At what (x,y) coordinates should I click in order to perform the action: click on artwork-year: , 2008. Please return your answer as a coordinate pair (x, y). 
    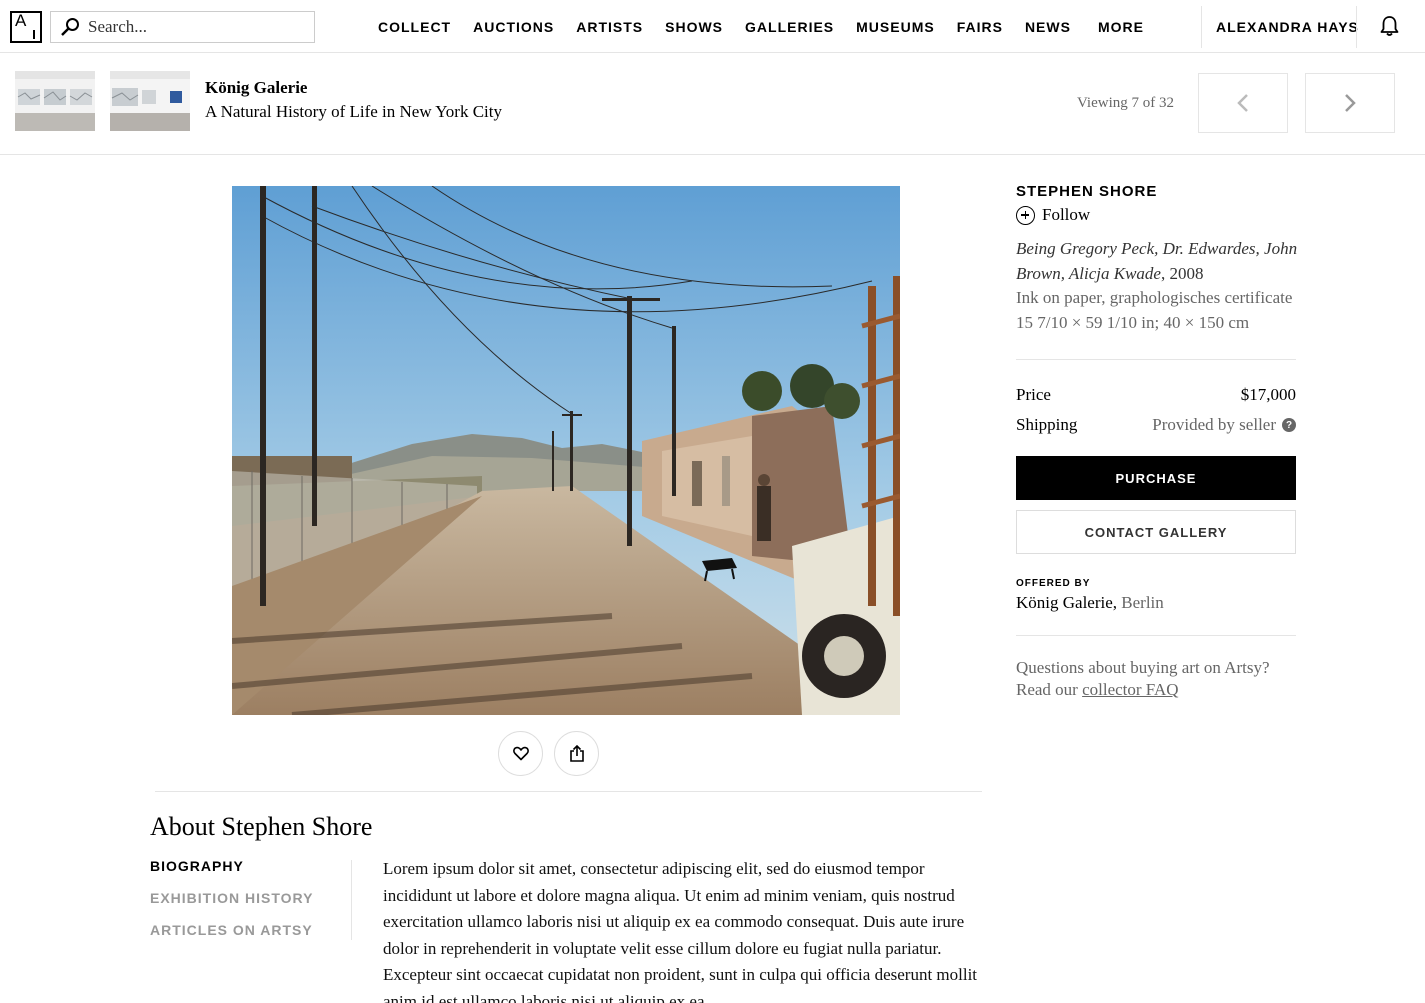
    Looking at the image, I should click on (1182, 273).